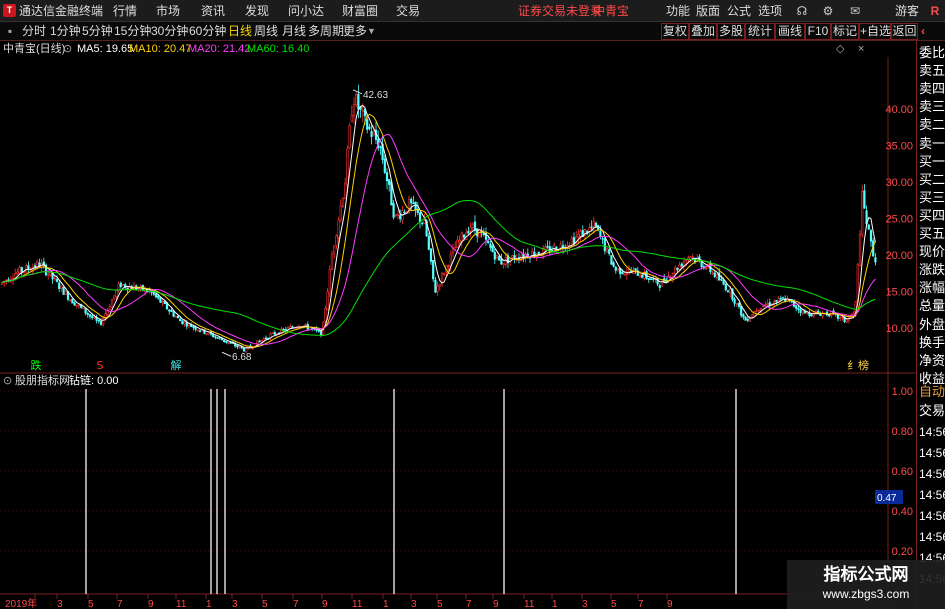  What do you see at coordinates (408, 11) in the screenshot?
I see `menu-jiaoyi: 交易` at bounding box center [408, 11].